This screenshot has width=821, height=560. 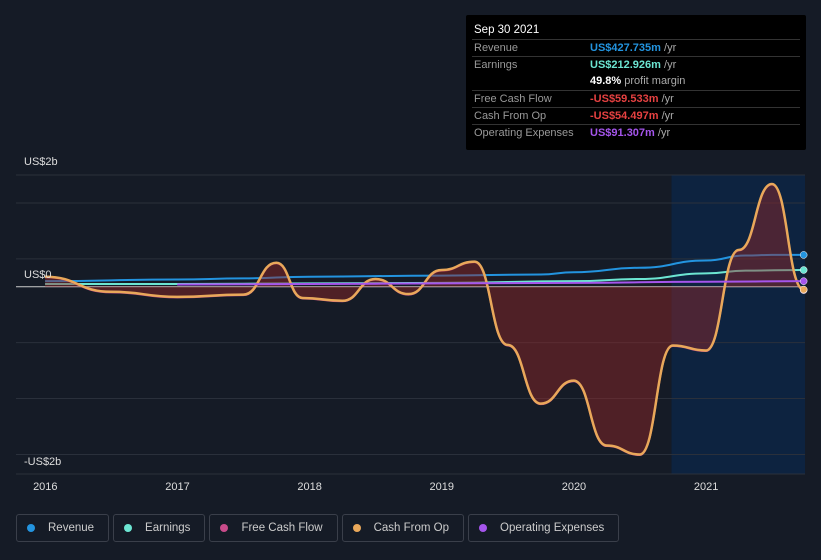 What do you see at coordinates (510, 116) in the screenshot?
I see `tooltip-label: Cash From Op` at bounding box center [510, 116].